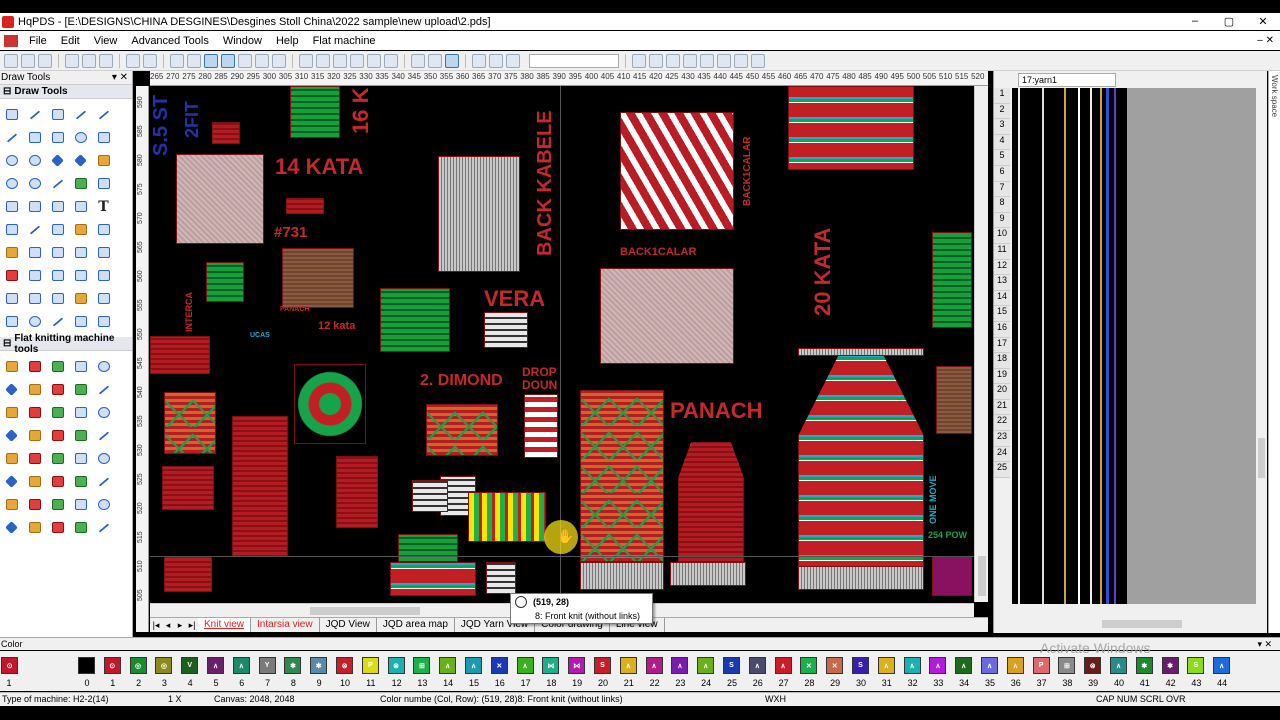 This screenshot has width=1280, height=720. I want to click on color-swatch-42: ✱, so click(1170, 665).